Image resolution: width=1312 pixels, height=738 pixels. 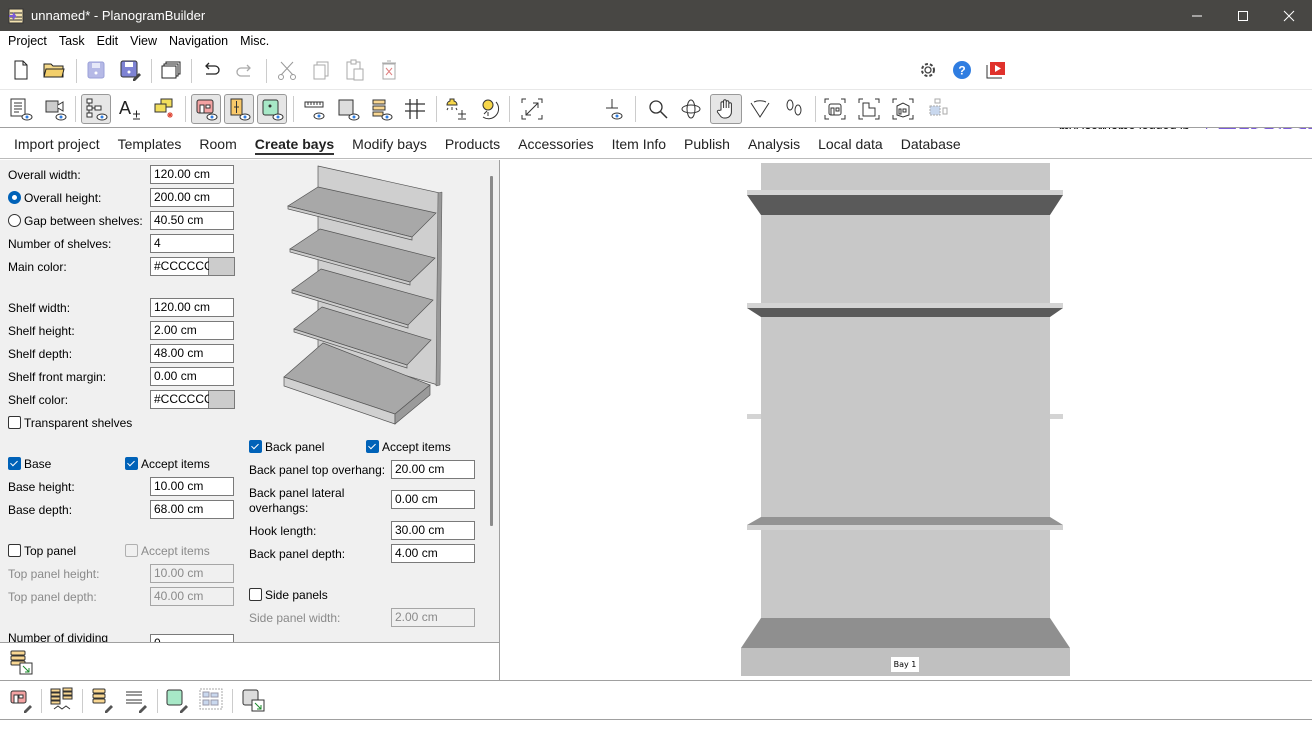 What do you see at coordinates (150, 144) in the screenshot?
I see `tab-templates: Templates` at bounding box center [150, 144].